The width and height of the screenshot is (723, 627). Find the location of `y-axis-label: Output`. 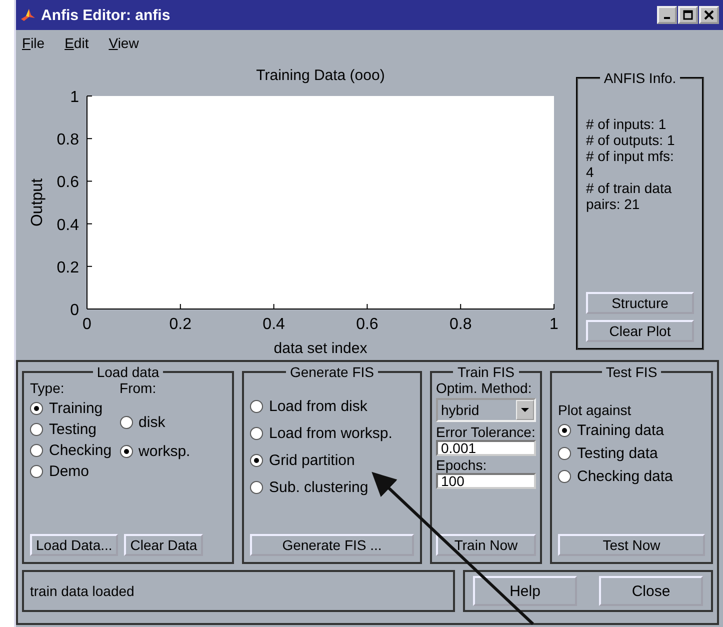

y-axis-label: Output is located at coordinates (37, 202).